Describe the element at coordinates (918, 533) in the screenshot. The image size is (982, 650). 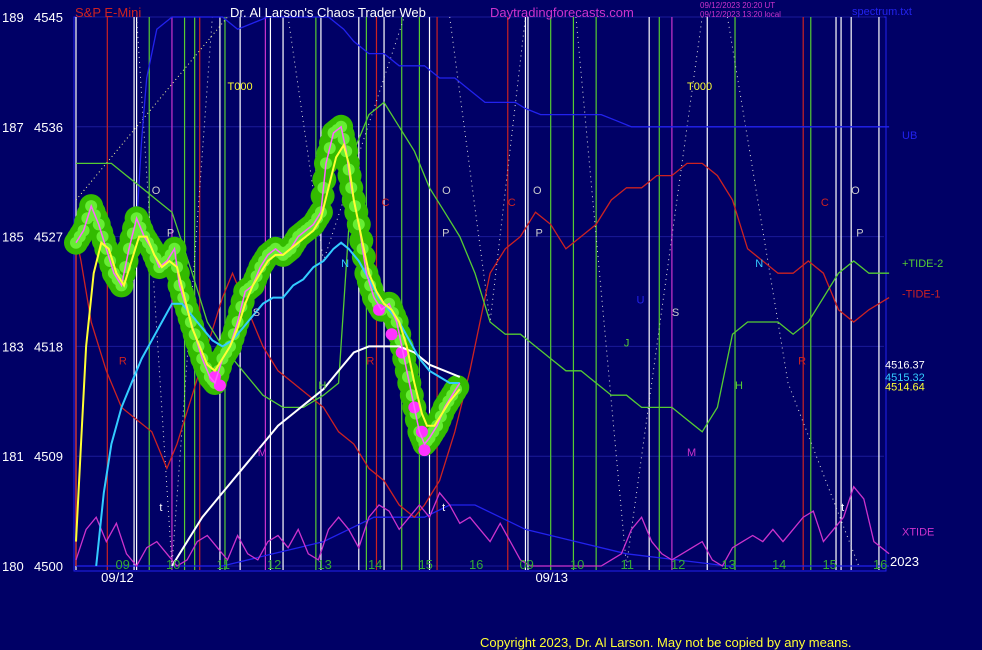
I see `legend-entry: XTIDE` at that location.